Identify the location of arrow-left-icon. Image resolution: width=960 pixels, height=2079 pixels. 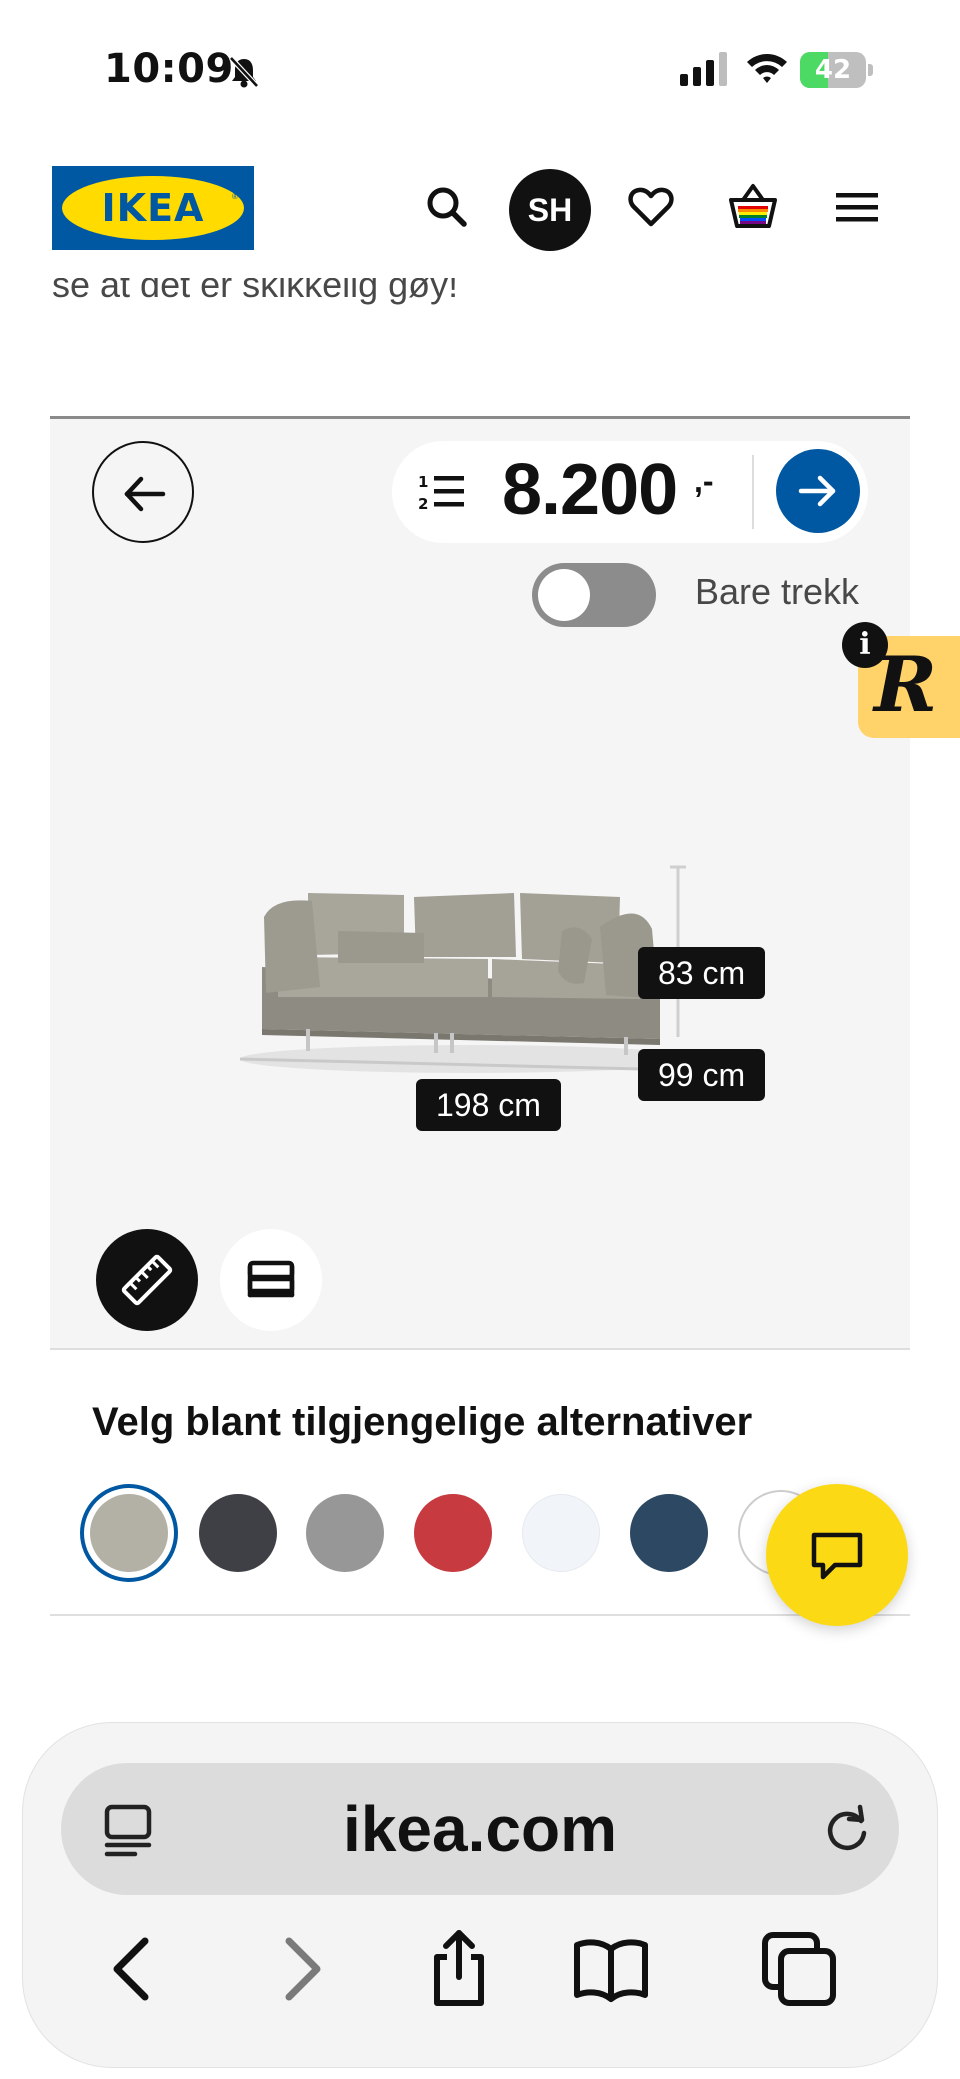
(145, 494).